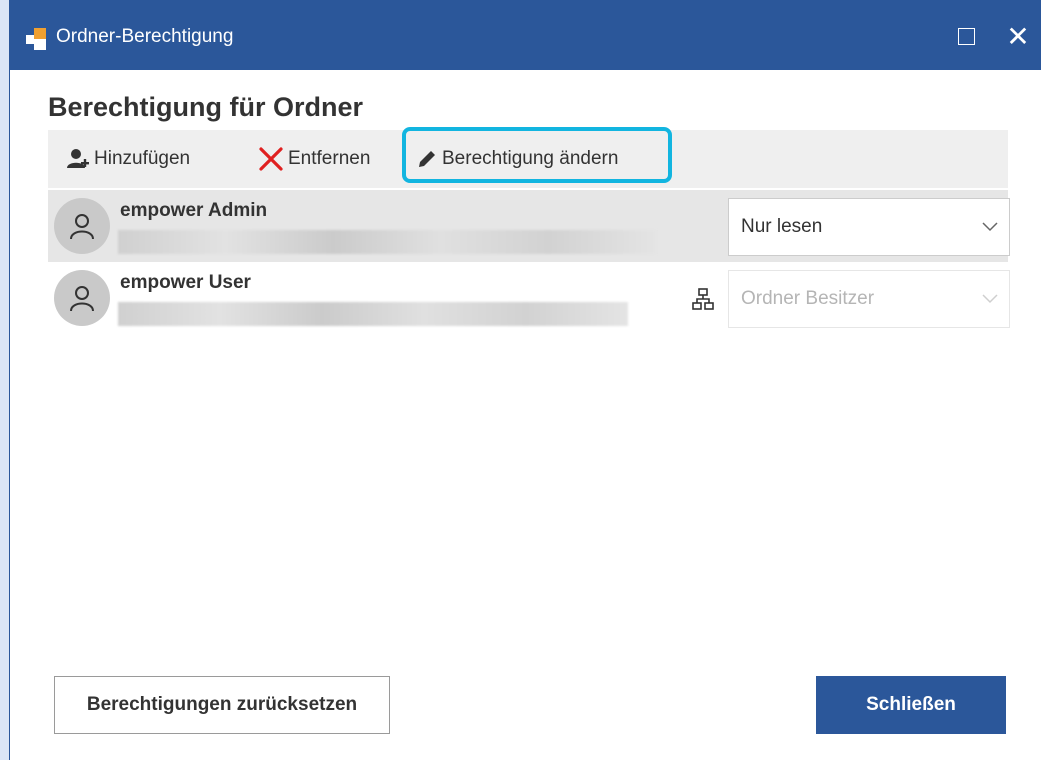  What do you see at coordinates (782, 226) in the screenshot?
I see `permission-value: Nur lesen` at bounding box center [782, 226].